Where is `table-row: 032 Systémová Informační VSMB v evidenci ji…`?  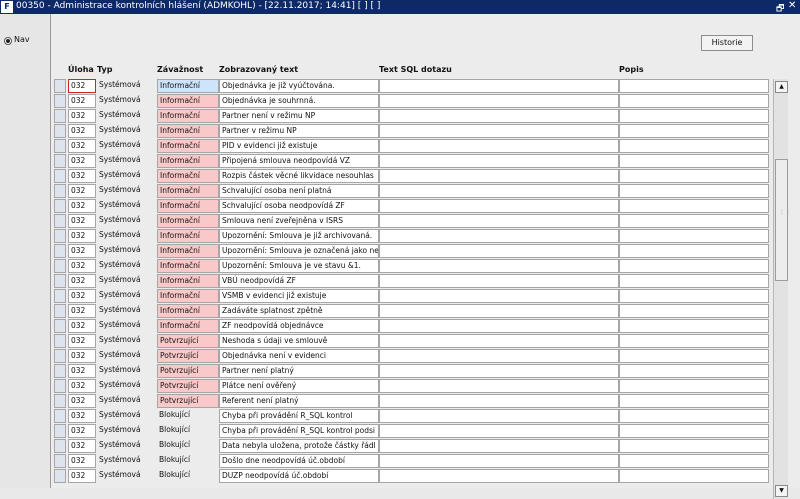
table-row: 032 Systémová Informační VSMB v evidenci ji… is located at coordinates (411, 296).